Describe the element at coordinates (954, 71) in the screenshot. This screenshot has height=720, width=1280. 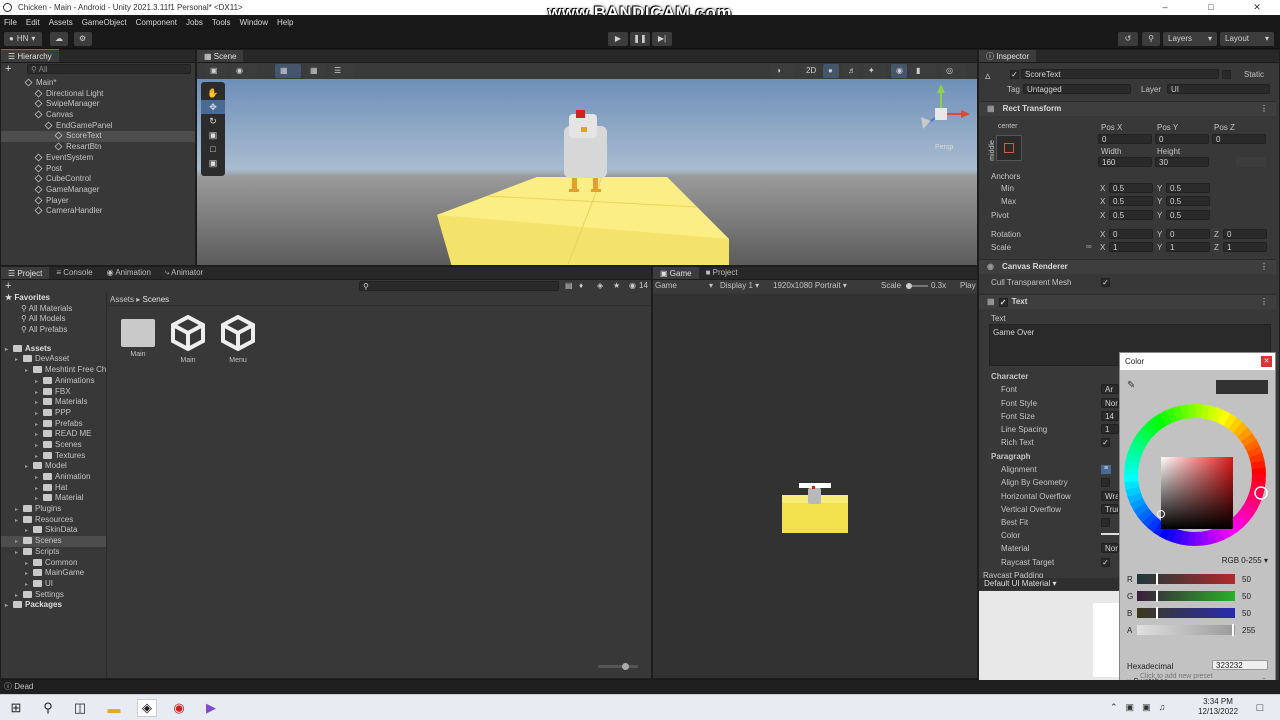
I see `gizmos-button: ◎` at that location.